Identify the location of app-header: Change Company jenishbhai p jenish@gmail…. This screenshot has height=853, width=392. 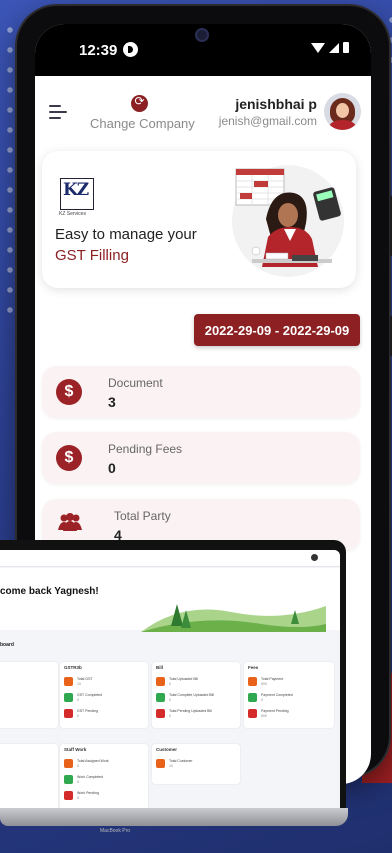
(203, 111).